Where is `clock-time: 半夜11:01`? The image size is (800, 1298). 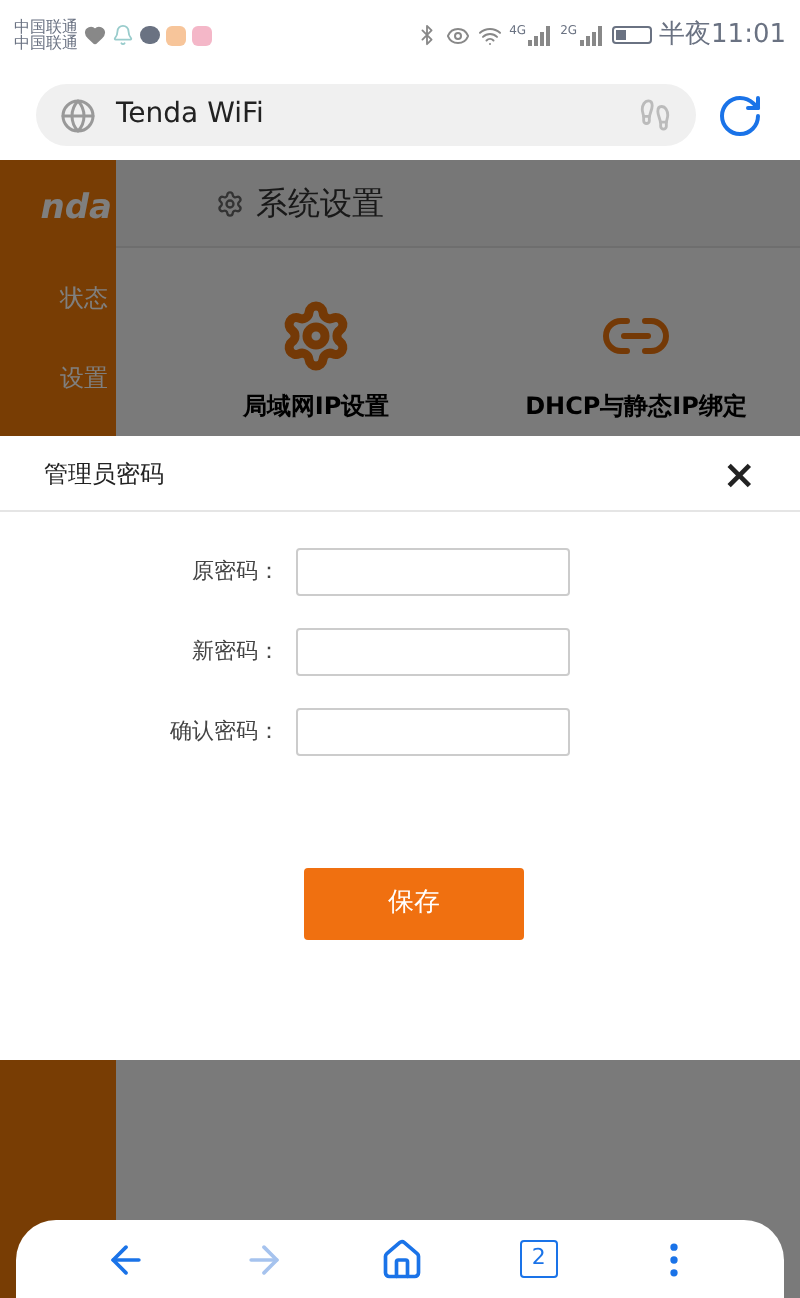 clock-time: 半夜11:01 is located at coordinates (722, 35).